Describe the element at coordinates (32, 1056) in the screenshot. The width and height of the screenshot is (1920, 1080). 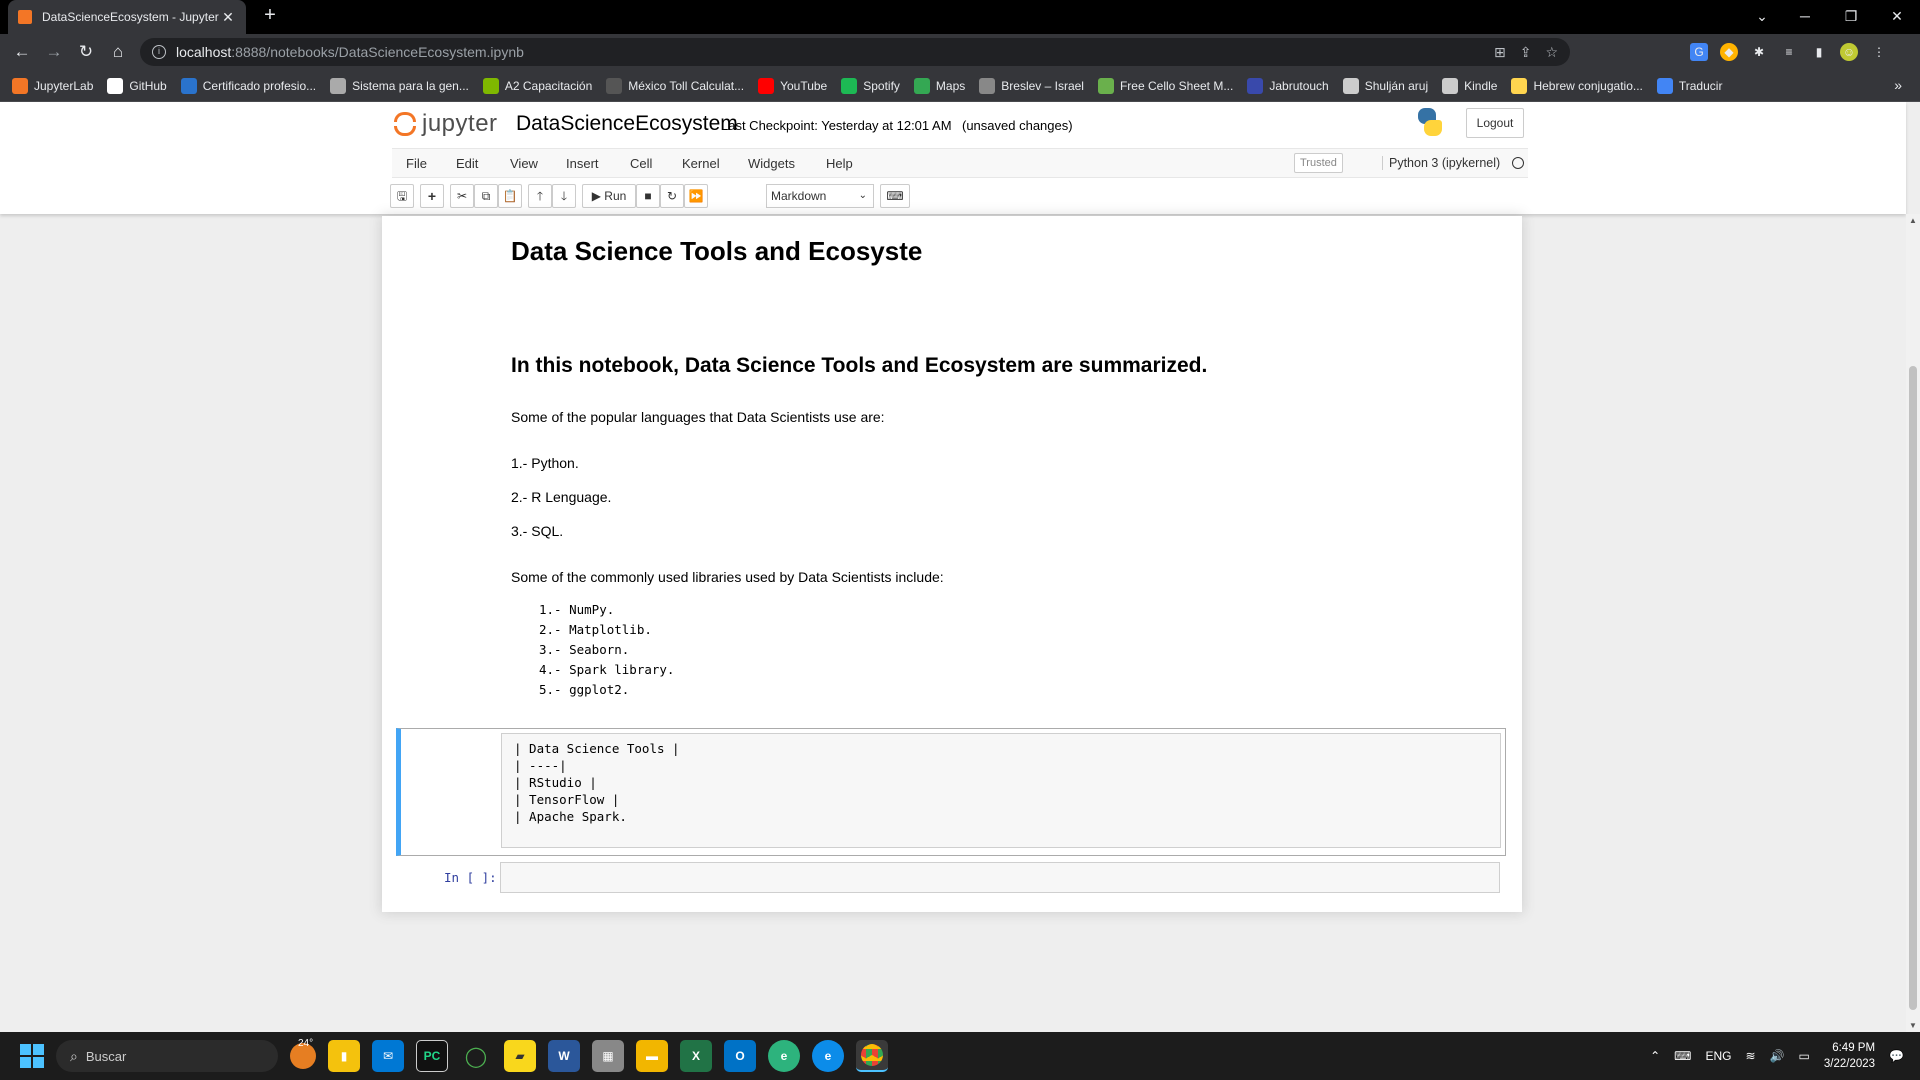
I see `windows-start-icon` at that location.